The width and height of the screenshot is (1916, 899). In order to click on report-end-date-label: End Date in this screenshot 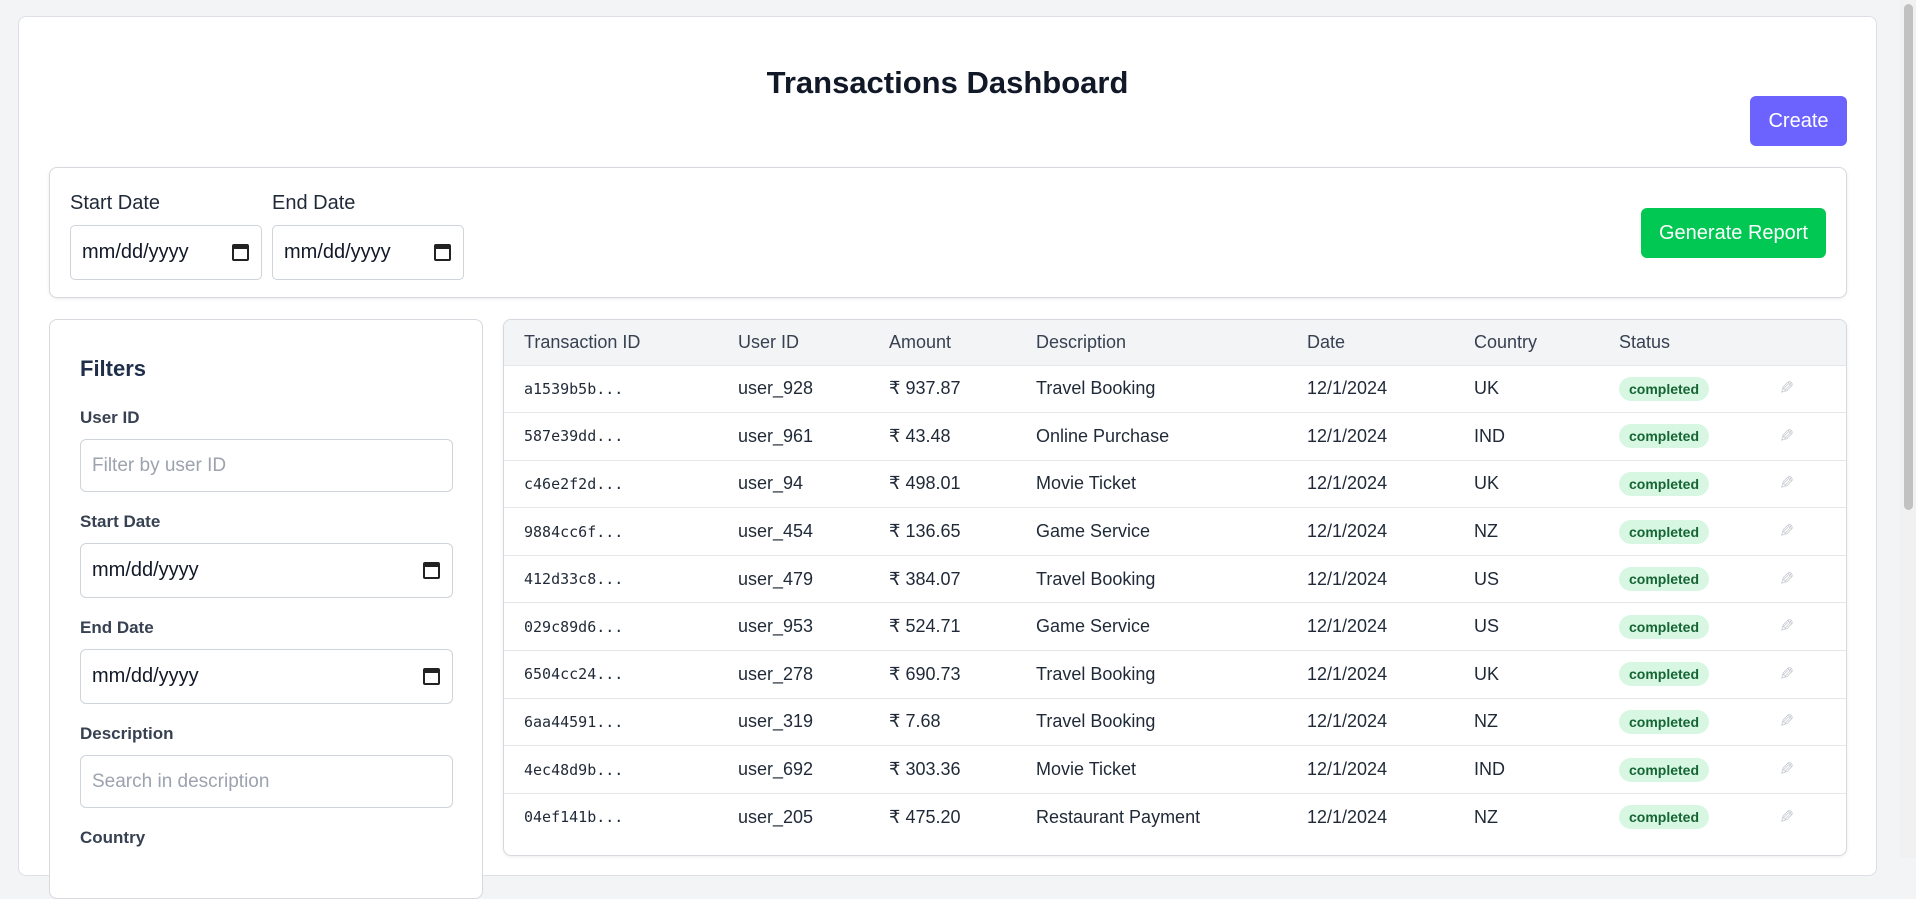, I will do `click(314, 203)`.